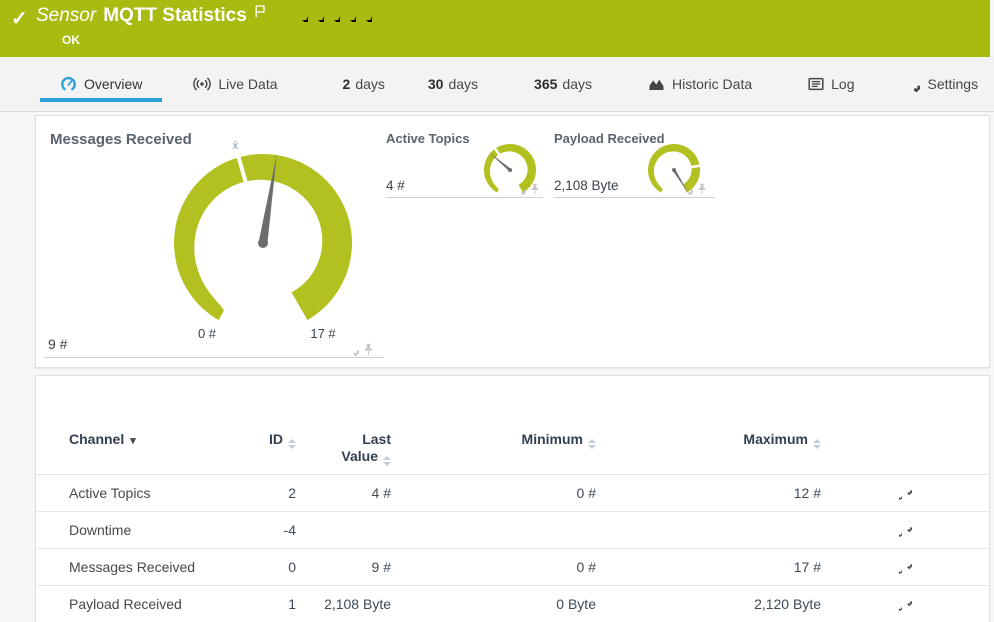 The height and width of the screenshot is (622, 994). I want to click on gauge-current-value: 9 #, so click(58, 344).